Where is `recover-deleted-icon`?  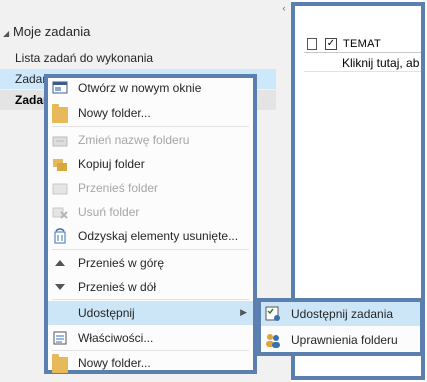
recover-deleted-icon is located at coordinates (60, 236).